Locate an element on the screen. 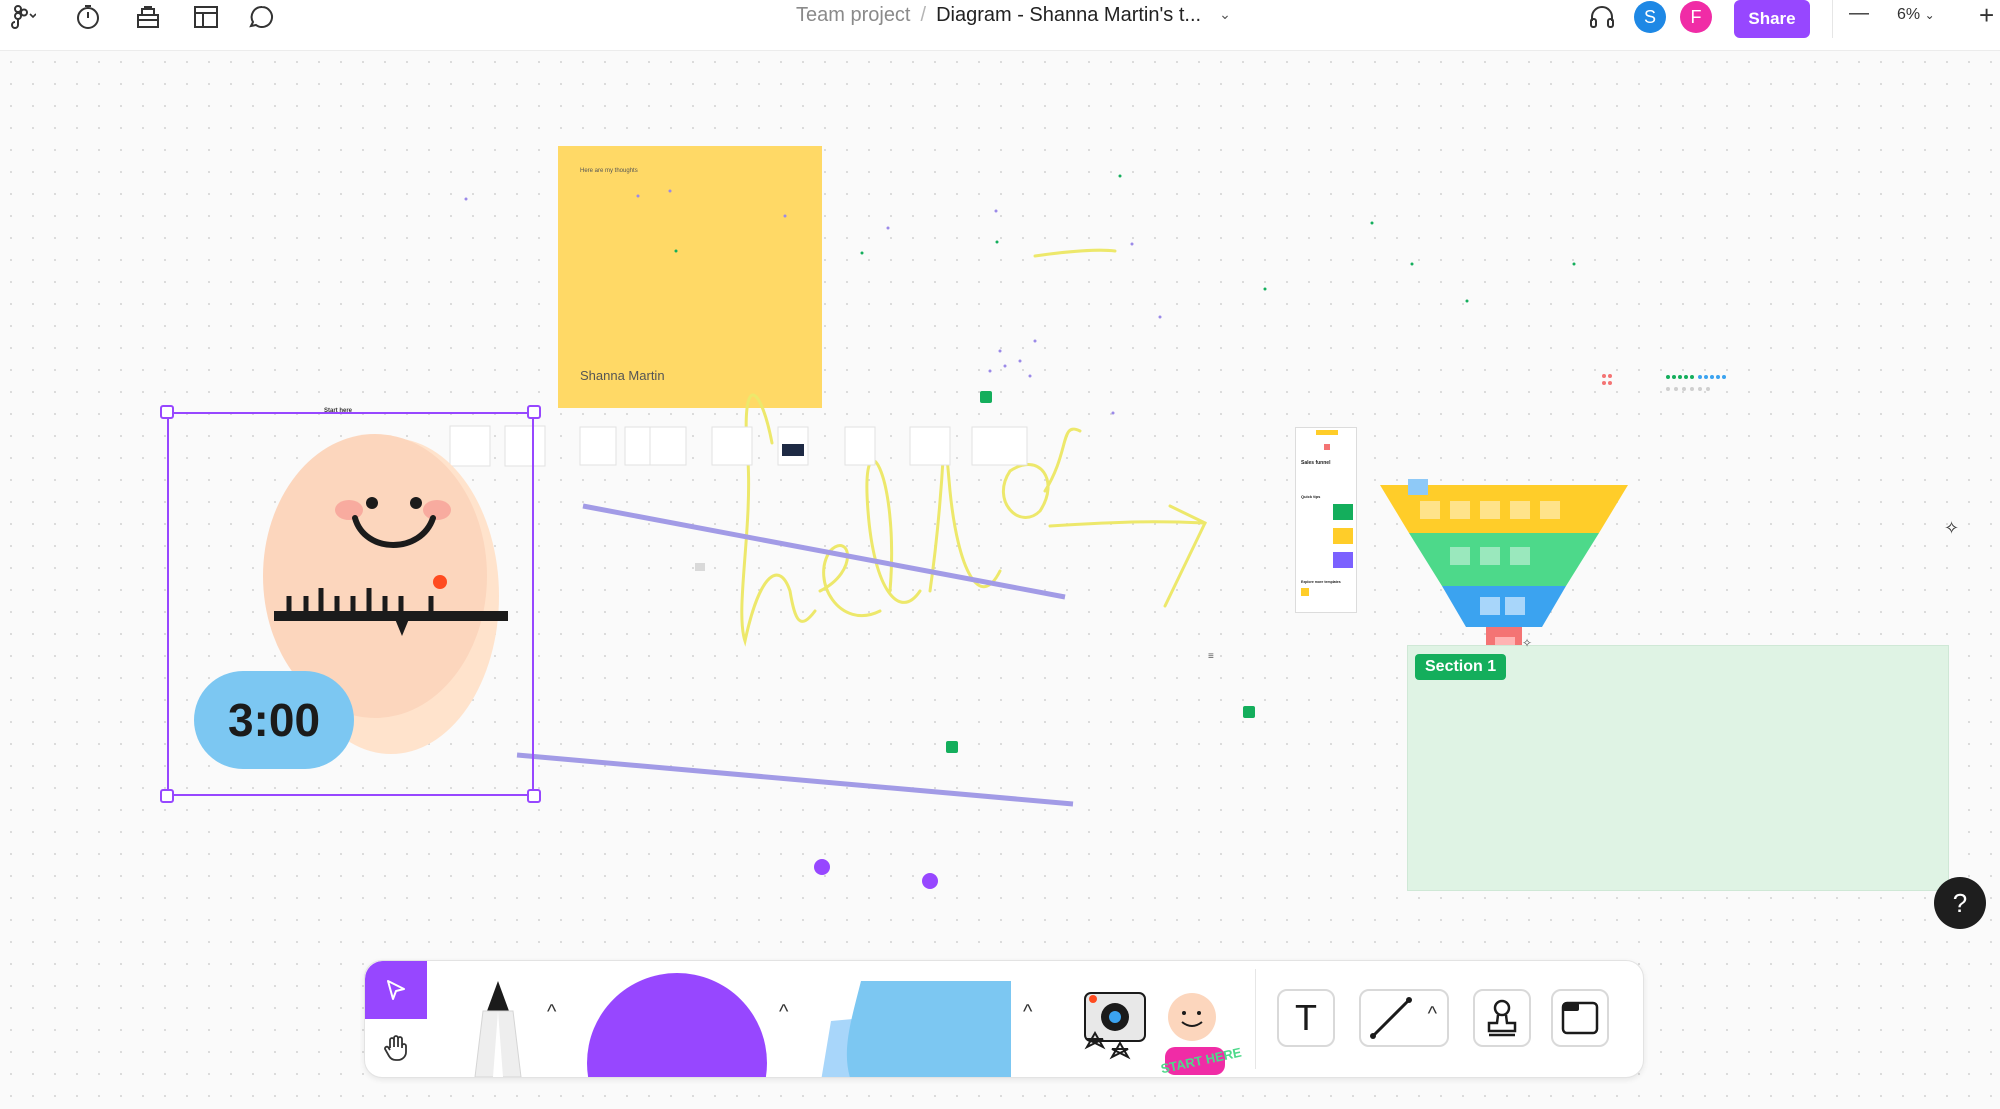  document-card-footer: Explore more templates is located at coordinates (1321, 582).